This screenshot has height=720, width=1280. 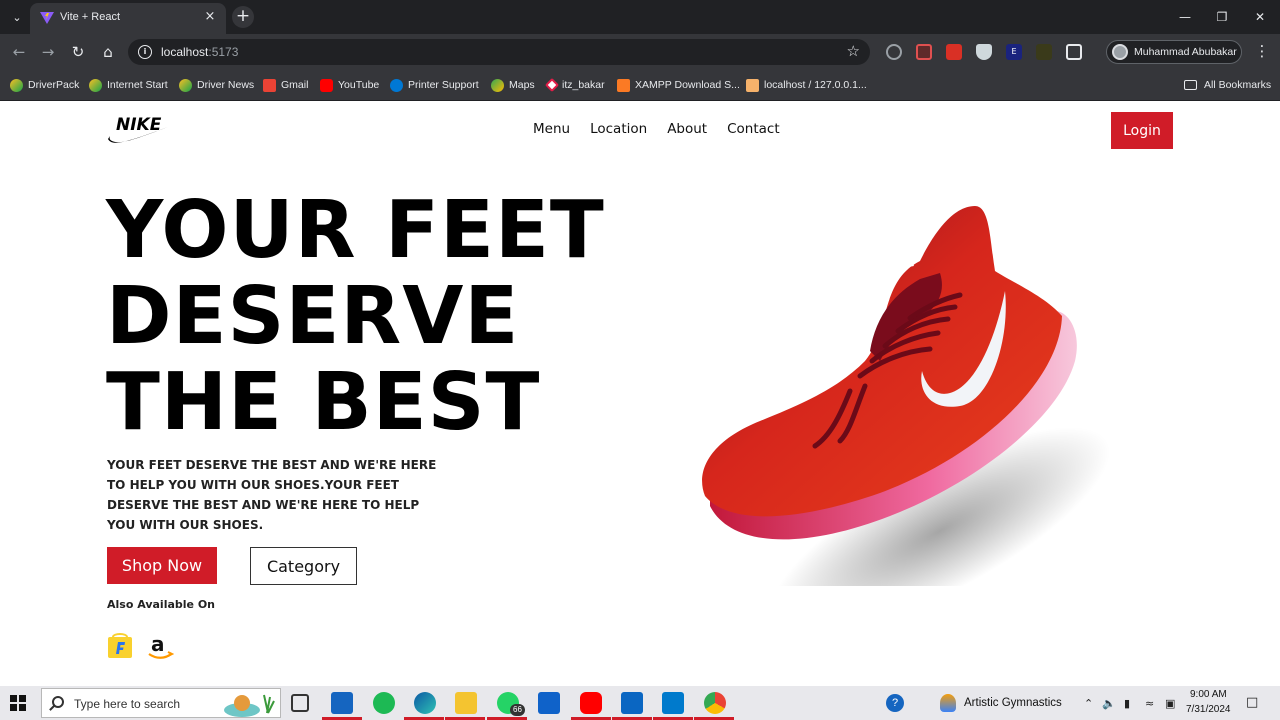 I want to click on all-bookmarks-button: All Bookmarks, so click(x=1227, y=85).